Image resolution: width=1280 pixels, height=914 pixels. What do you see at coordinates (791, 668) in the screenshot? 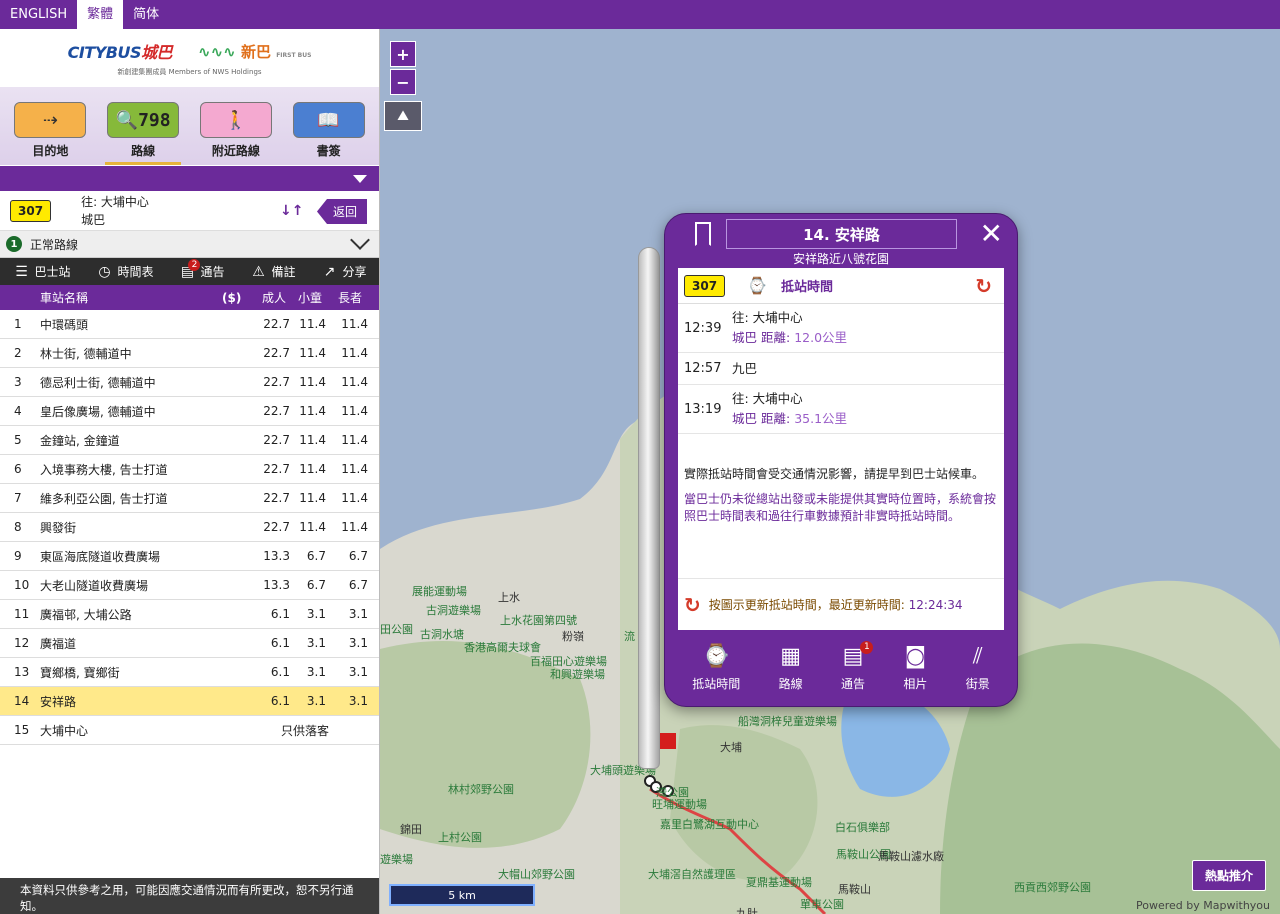
I see `footer-route-button: ▦ 路線` at bounding box center [791, 668].